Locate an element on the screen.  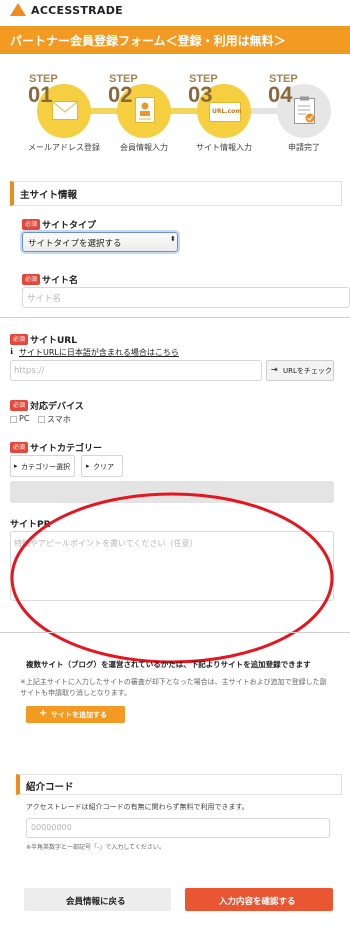
device-smartphone-label: スマホ is located at coordinates (59, 419).